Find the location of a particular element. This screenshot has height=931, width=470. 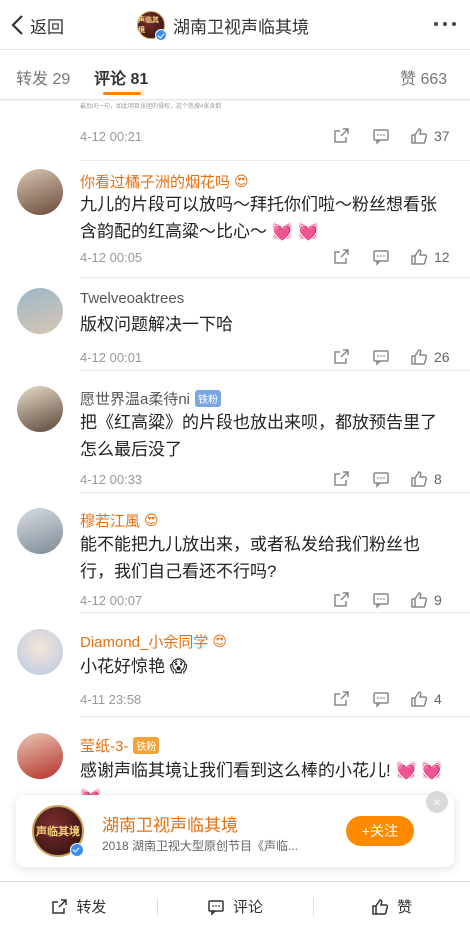

comment-author: 穆若江風 😍 is located at coordinates (119, 520).